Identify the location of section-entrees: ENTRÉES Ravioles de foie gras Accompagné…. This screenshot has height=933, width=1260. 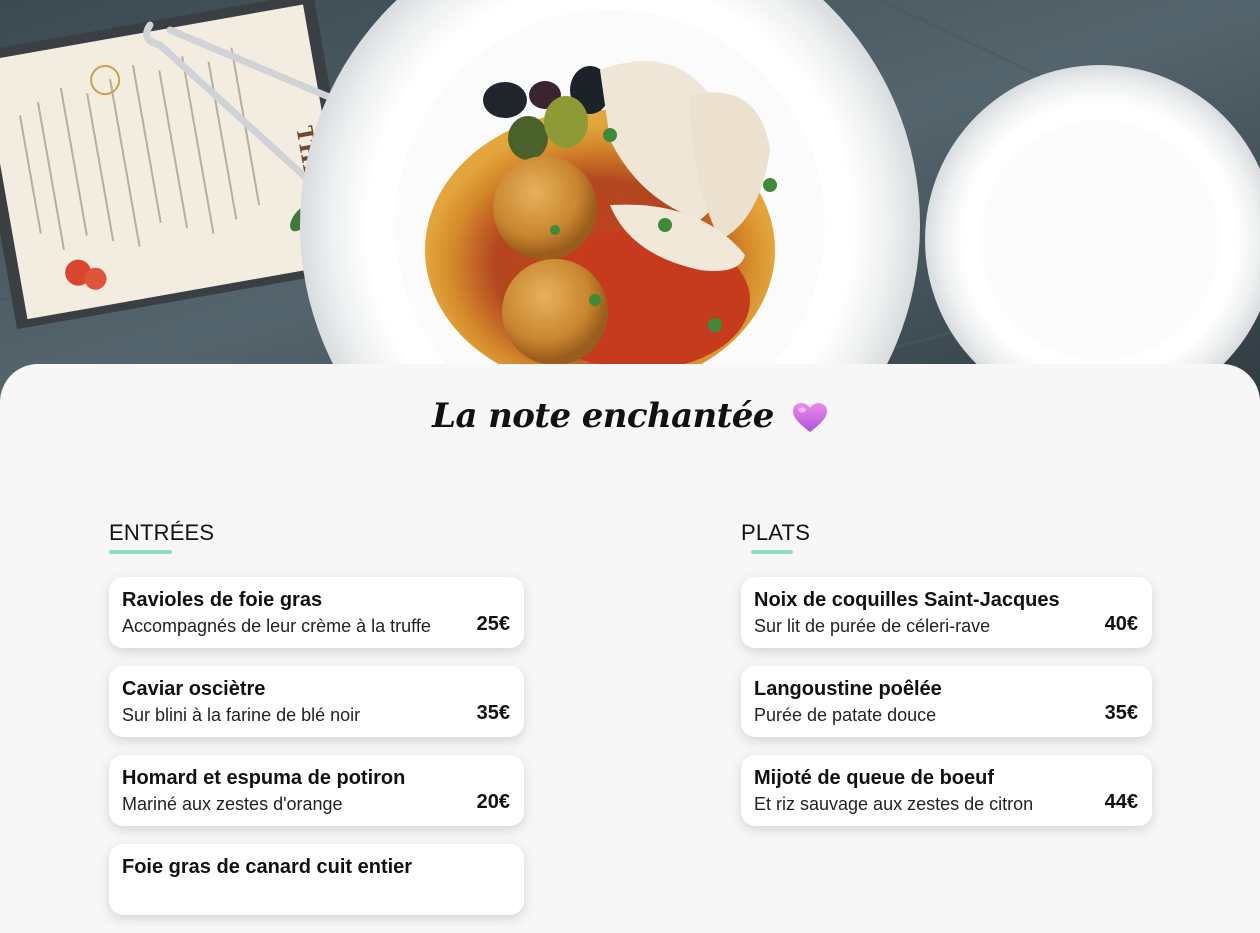
(316, 726).